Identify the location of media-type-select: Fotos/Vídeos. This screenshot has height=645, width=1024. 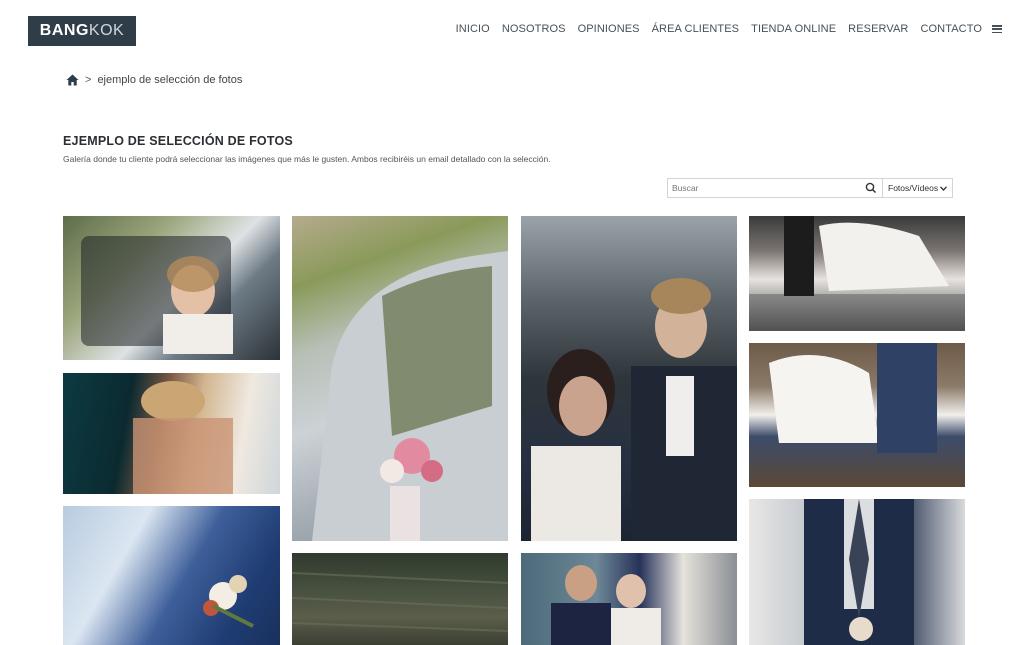
(918, 188).